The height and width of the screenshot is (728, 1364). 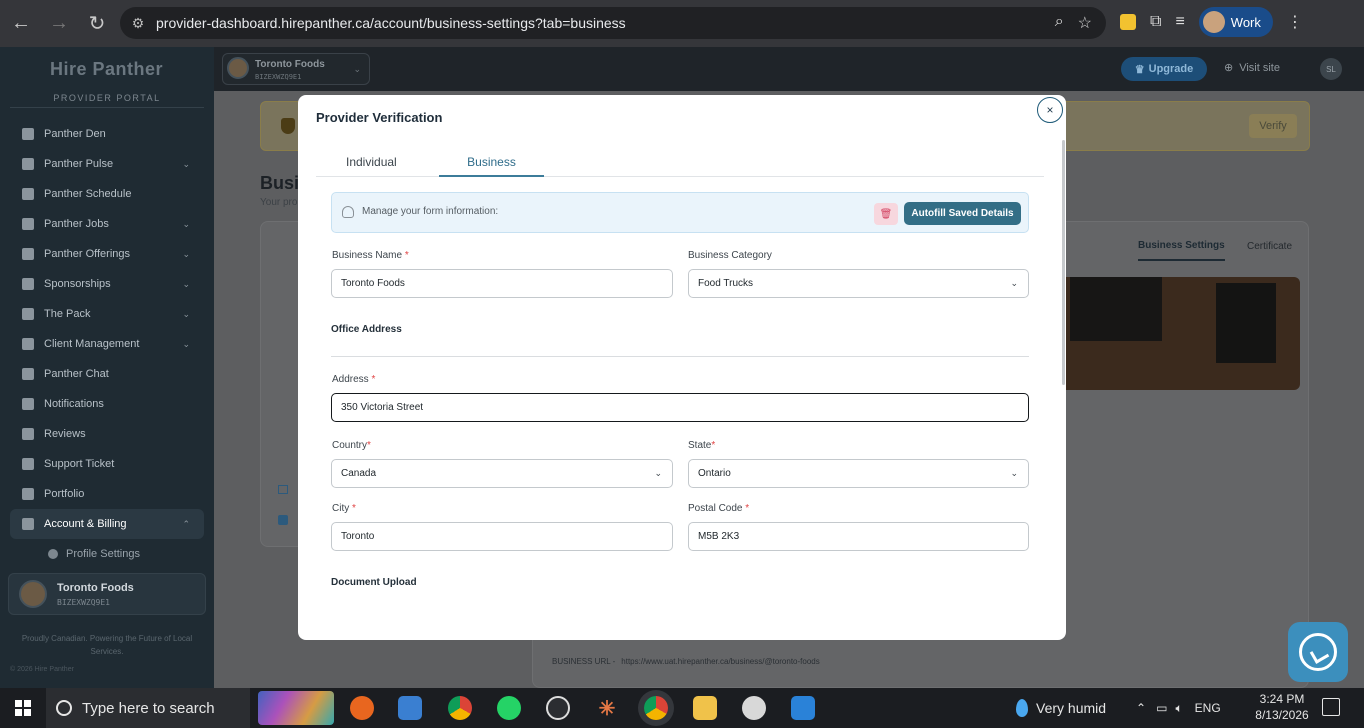 What do you see at coordinates (410, 708) in the screenshot?
I see `laptop-icon` at bounding box center [410, 708].